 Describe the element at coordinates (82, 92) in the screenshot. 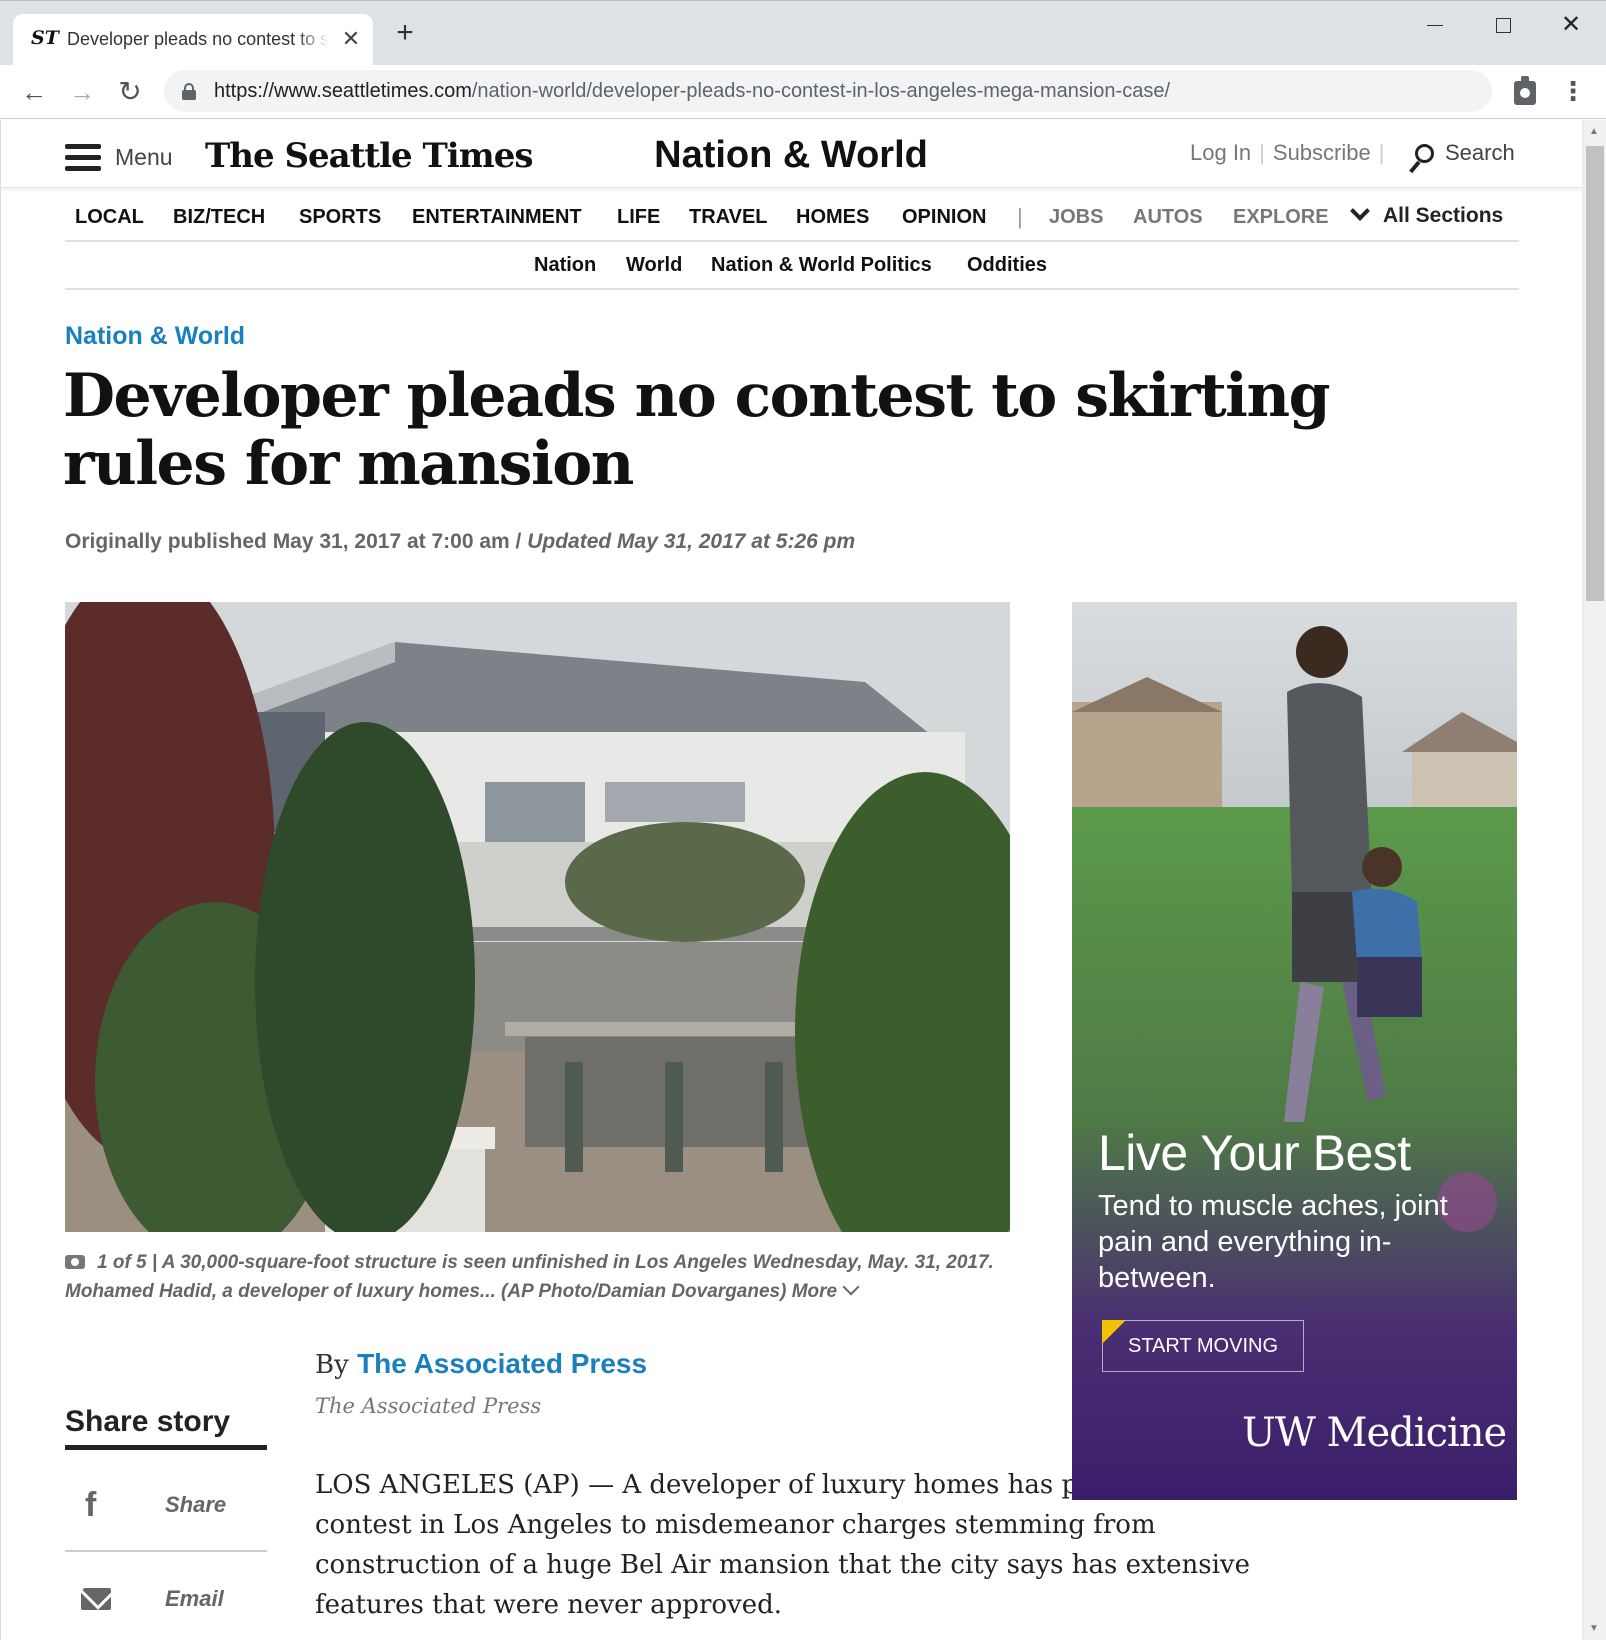

I see `forward-arrow-icon: →` at that location.